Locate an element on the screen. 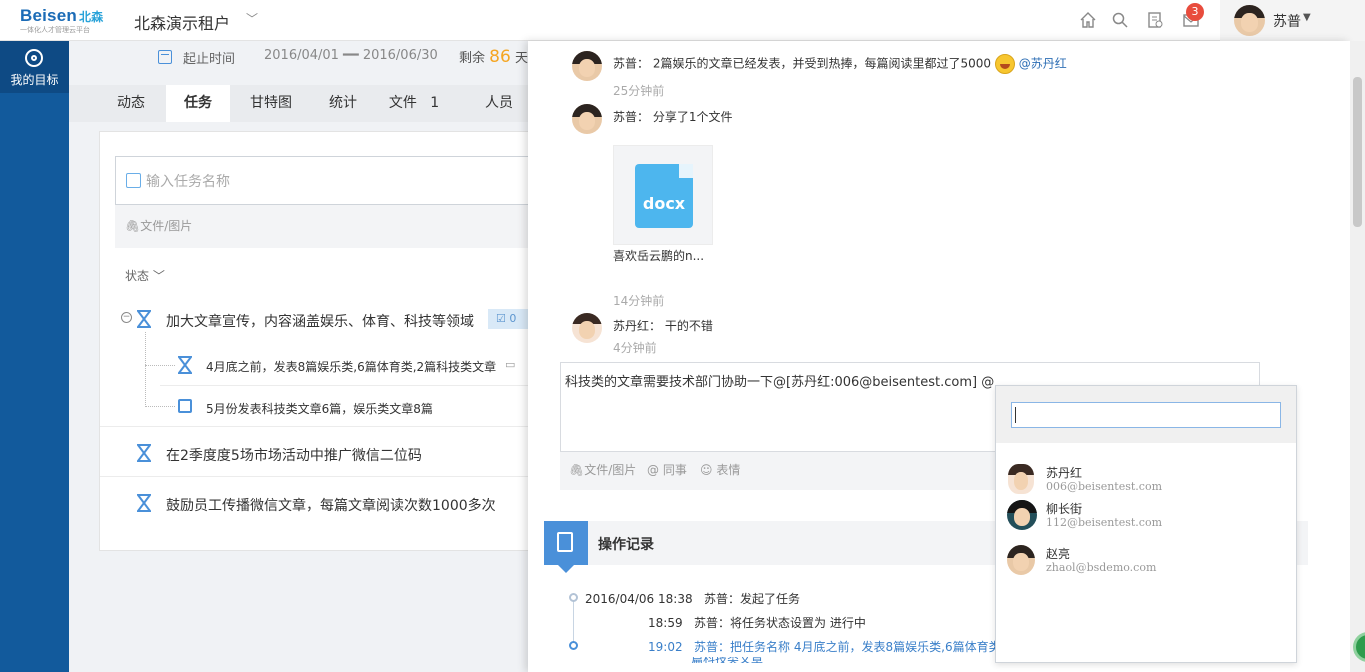 This screenshot has width=1365, height=672. task-list-icon is located at coordinates (1155, 21).